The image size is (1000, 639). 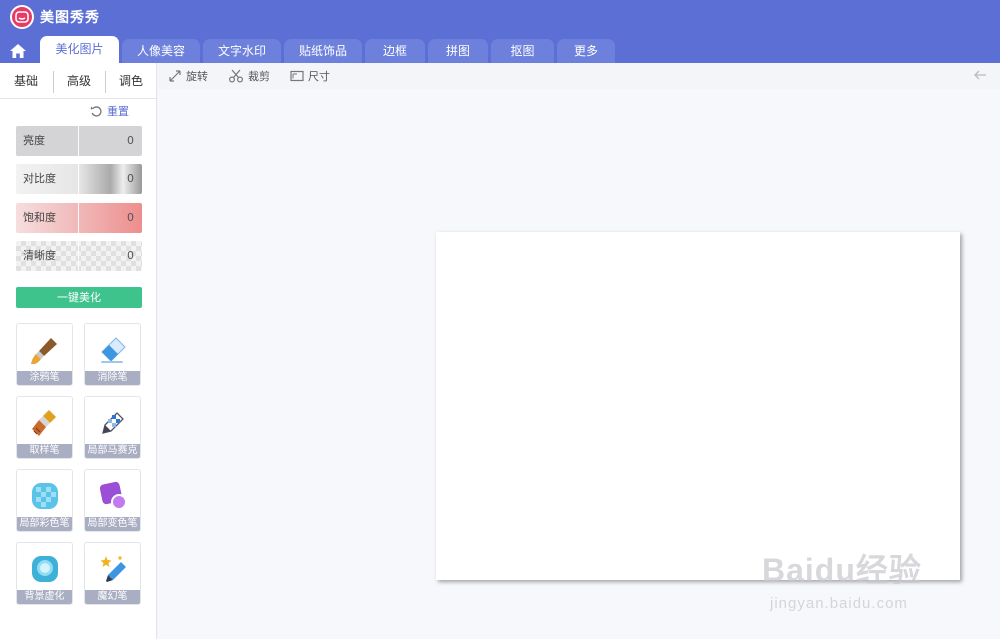 What do you see at coordinates (842, 570) in the screenshot?
I see `watermark-main-text: Baidu经验` at bounding box center [842, 570].